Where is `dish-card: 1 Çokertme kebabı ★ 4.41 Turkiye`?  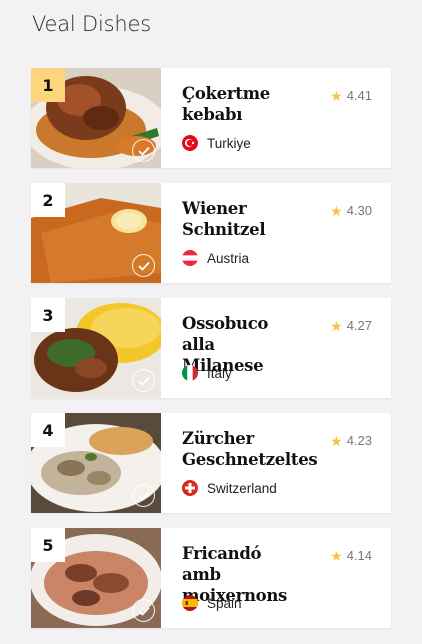 dish-card: 1 Çokertme kebabı ★ 4.41 Turkiye is located at coordinates (211, 118).